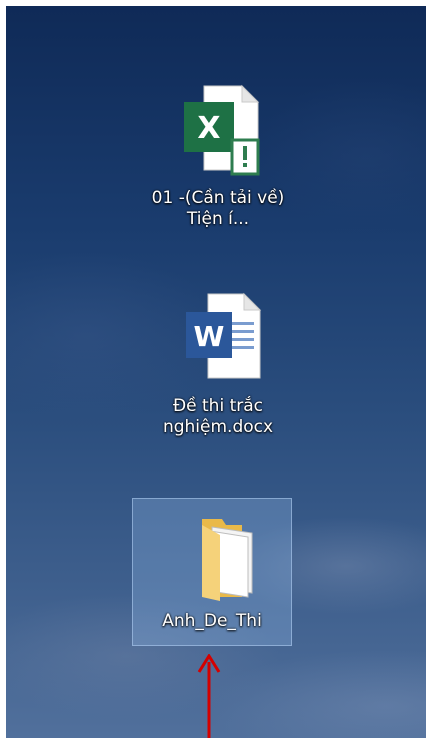 This screenshot has height=744, width=433. I want to click on svg-text: X, so click(208, 128).